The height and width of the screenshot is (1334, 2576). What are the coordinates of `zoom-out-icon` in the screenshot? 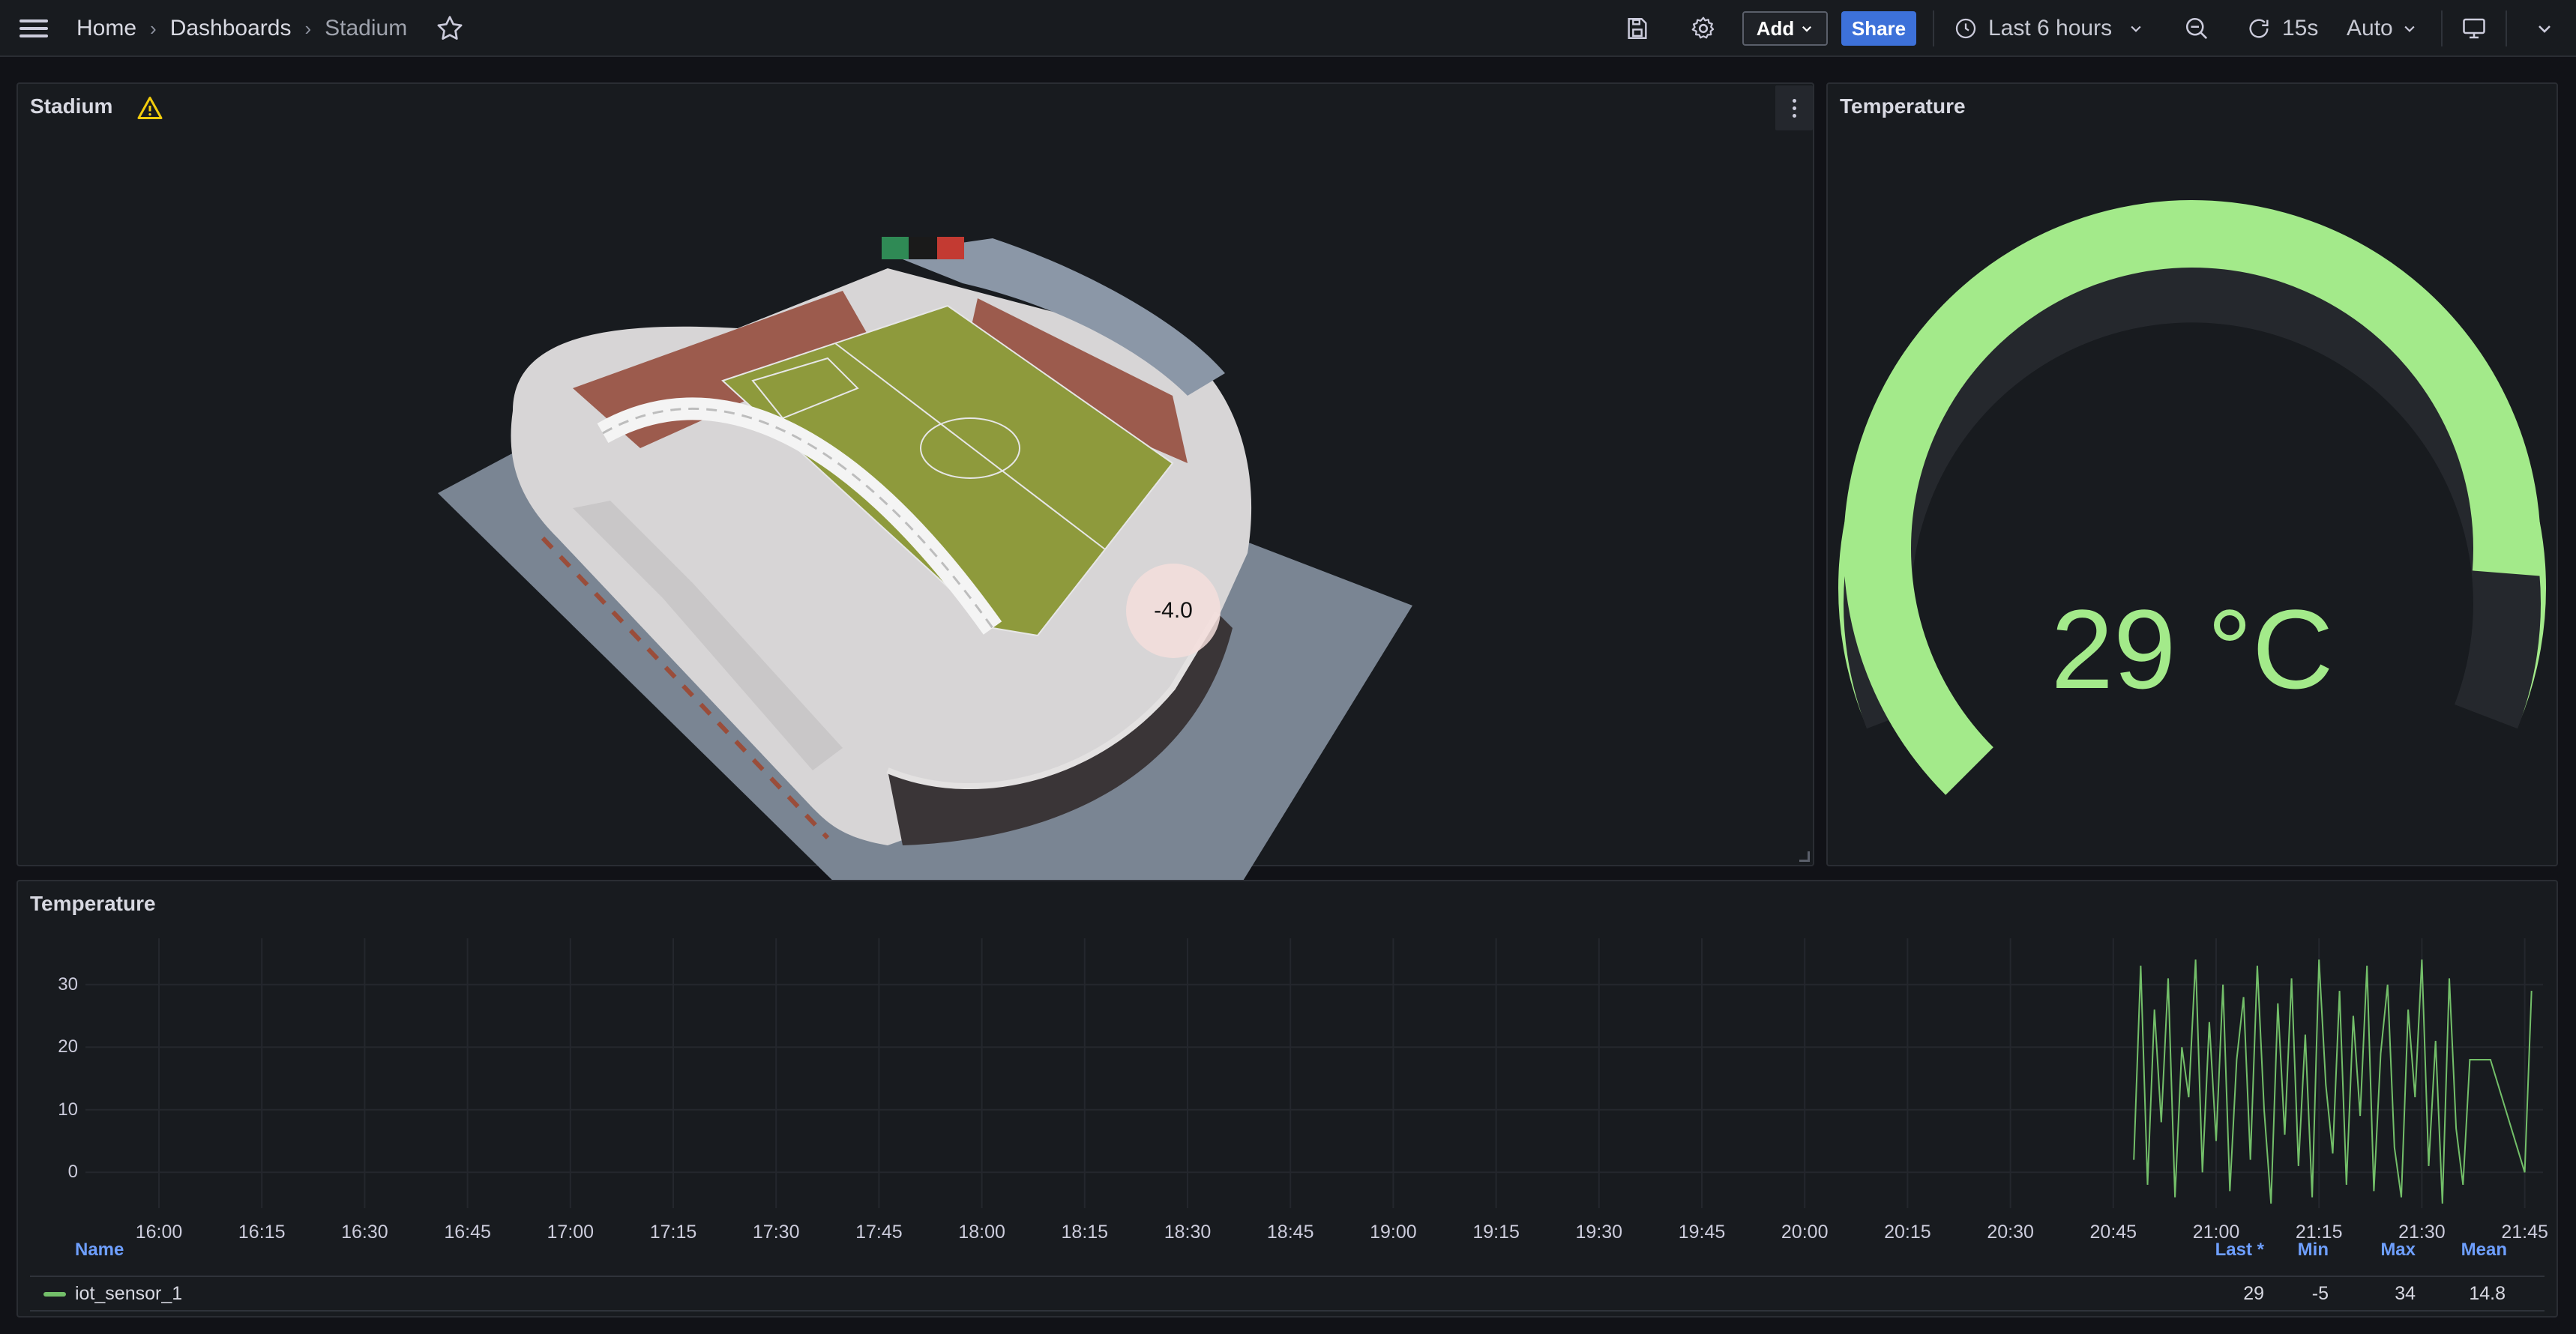 It's located at (2197, 28).